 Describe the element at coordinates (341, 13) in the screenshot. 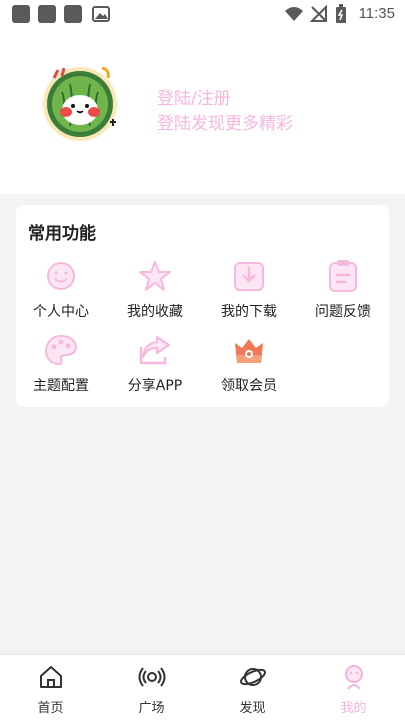

I see `battery-icon` at that location.